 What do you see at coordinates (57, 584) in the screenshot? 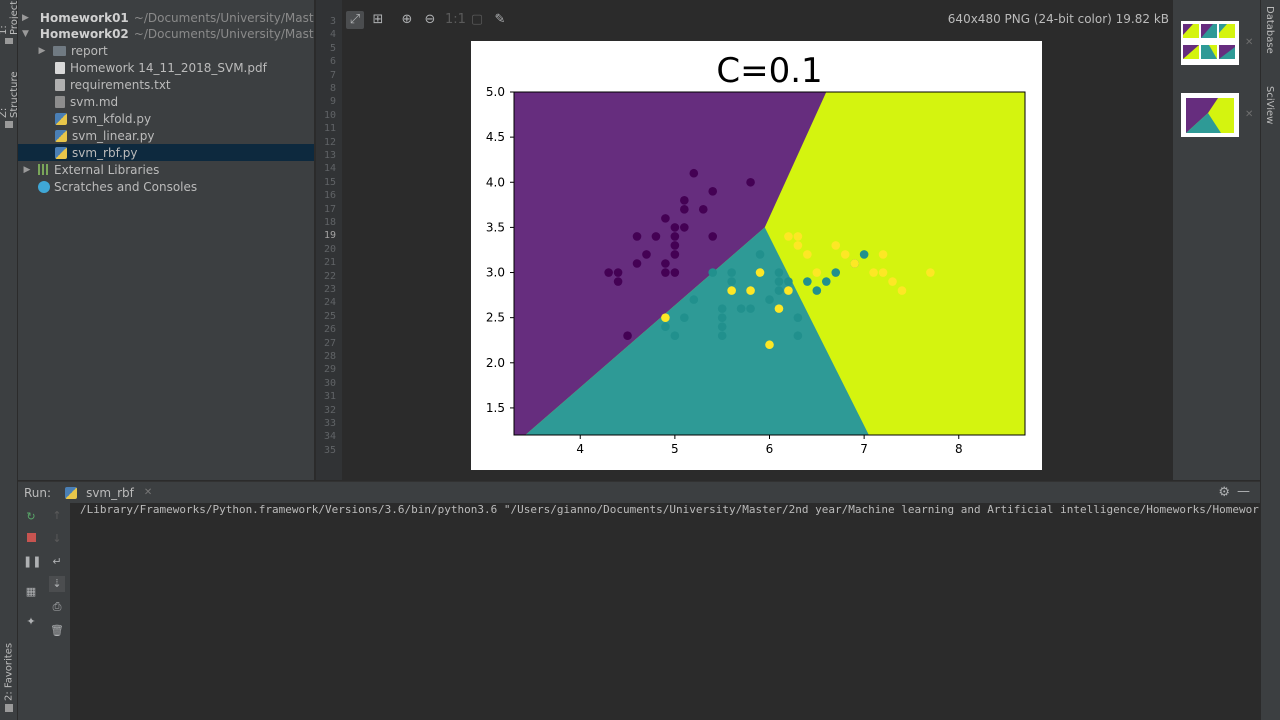
I see `scroll-to-end-icon: ⇣` at bounding box center [57, 584].